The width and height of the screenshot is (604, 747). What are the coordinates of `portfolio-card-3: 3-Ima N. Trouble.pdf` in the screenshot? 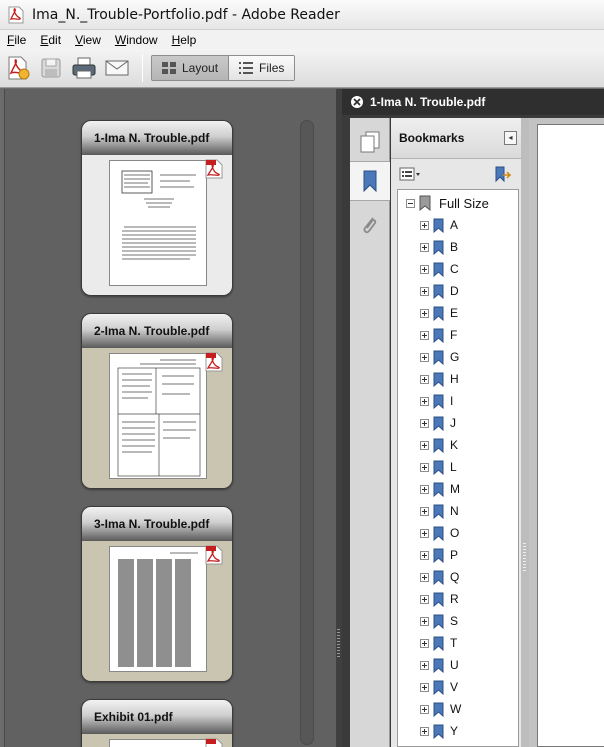 It's located at (157, 594).